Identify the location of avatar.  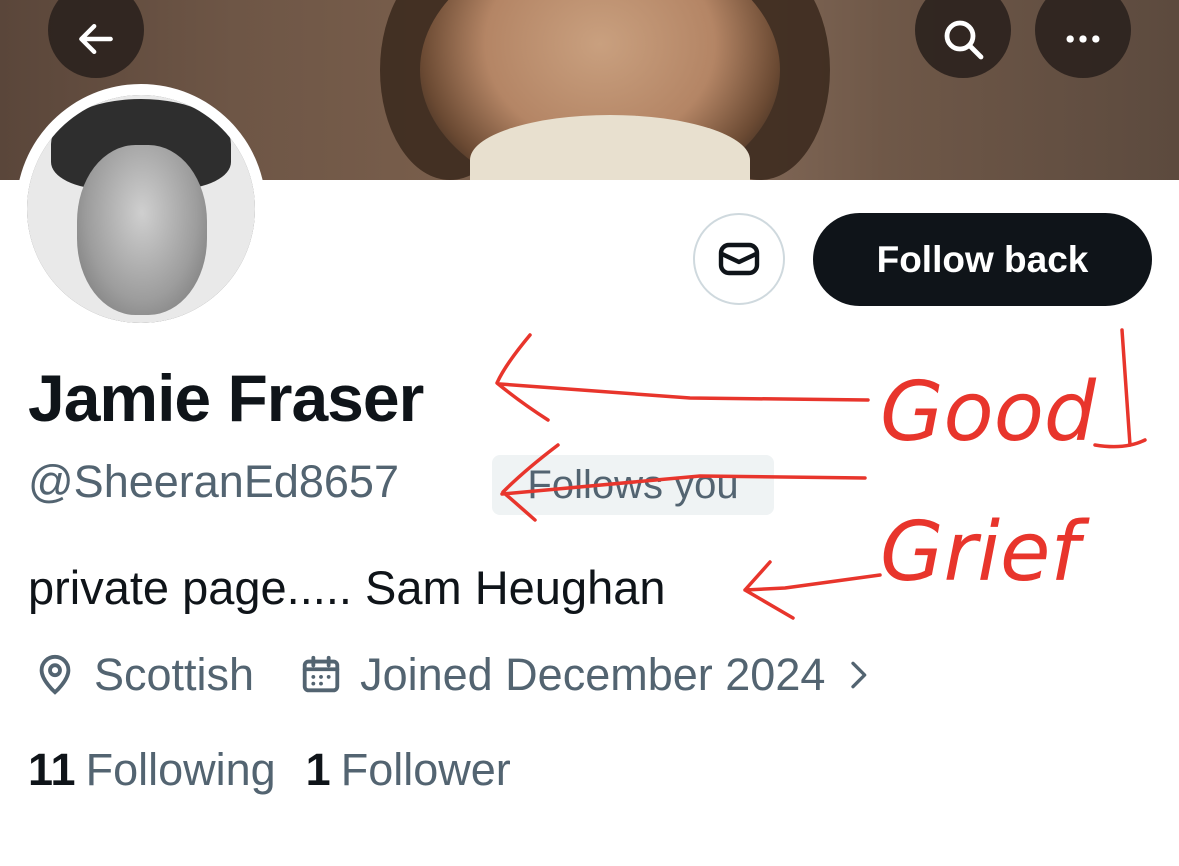
(141, 209).